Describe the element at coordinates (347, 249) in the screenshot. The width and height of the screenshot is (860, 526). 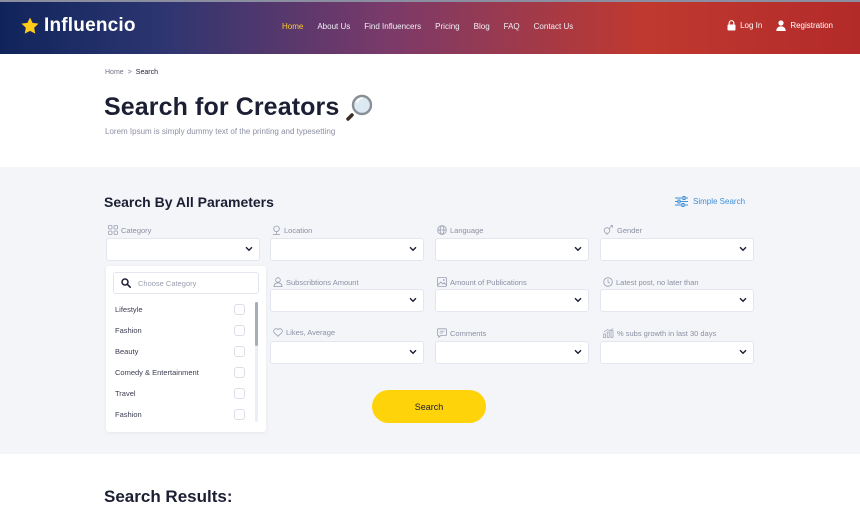
I see `location-select` at that location.